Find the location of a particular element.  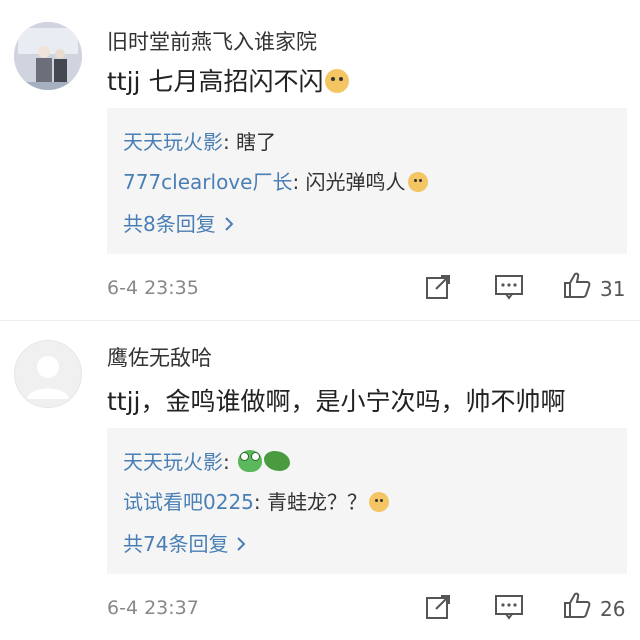

like-count: 26 is located at coordinates (613, 609).